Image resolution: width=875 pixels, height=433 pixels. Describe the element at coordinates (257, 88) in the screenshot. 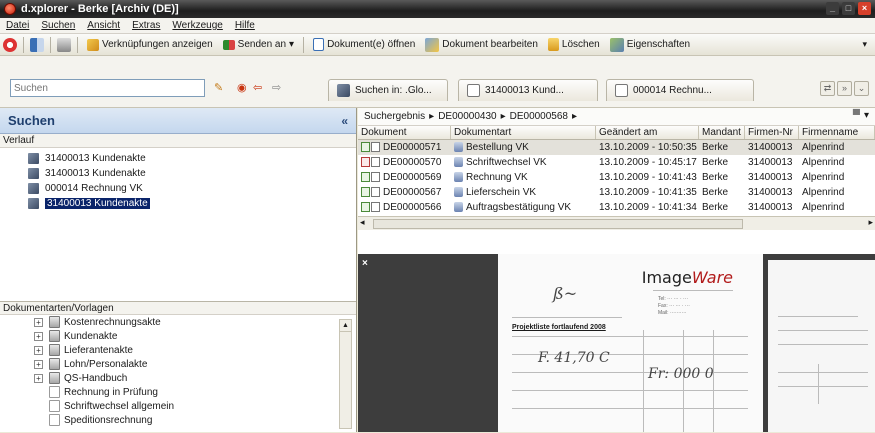

I see `back-arrow-icon: ⇦` at that location.